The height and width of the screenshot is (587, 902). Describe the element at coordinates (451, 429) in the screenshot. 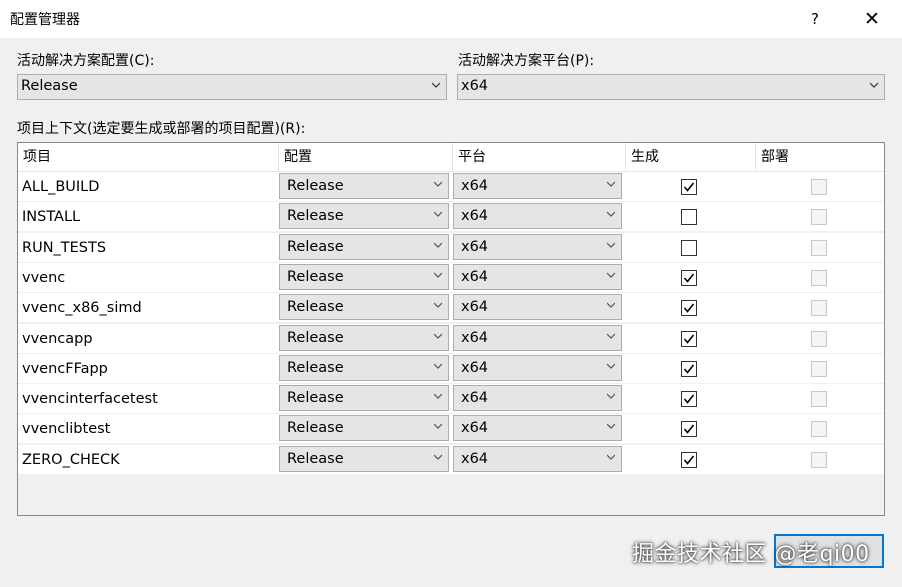

I see `table-row: vvenclibtest Release x64` at that location.